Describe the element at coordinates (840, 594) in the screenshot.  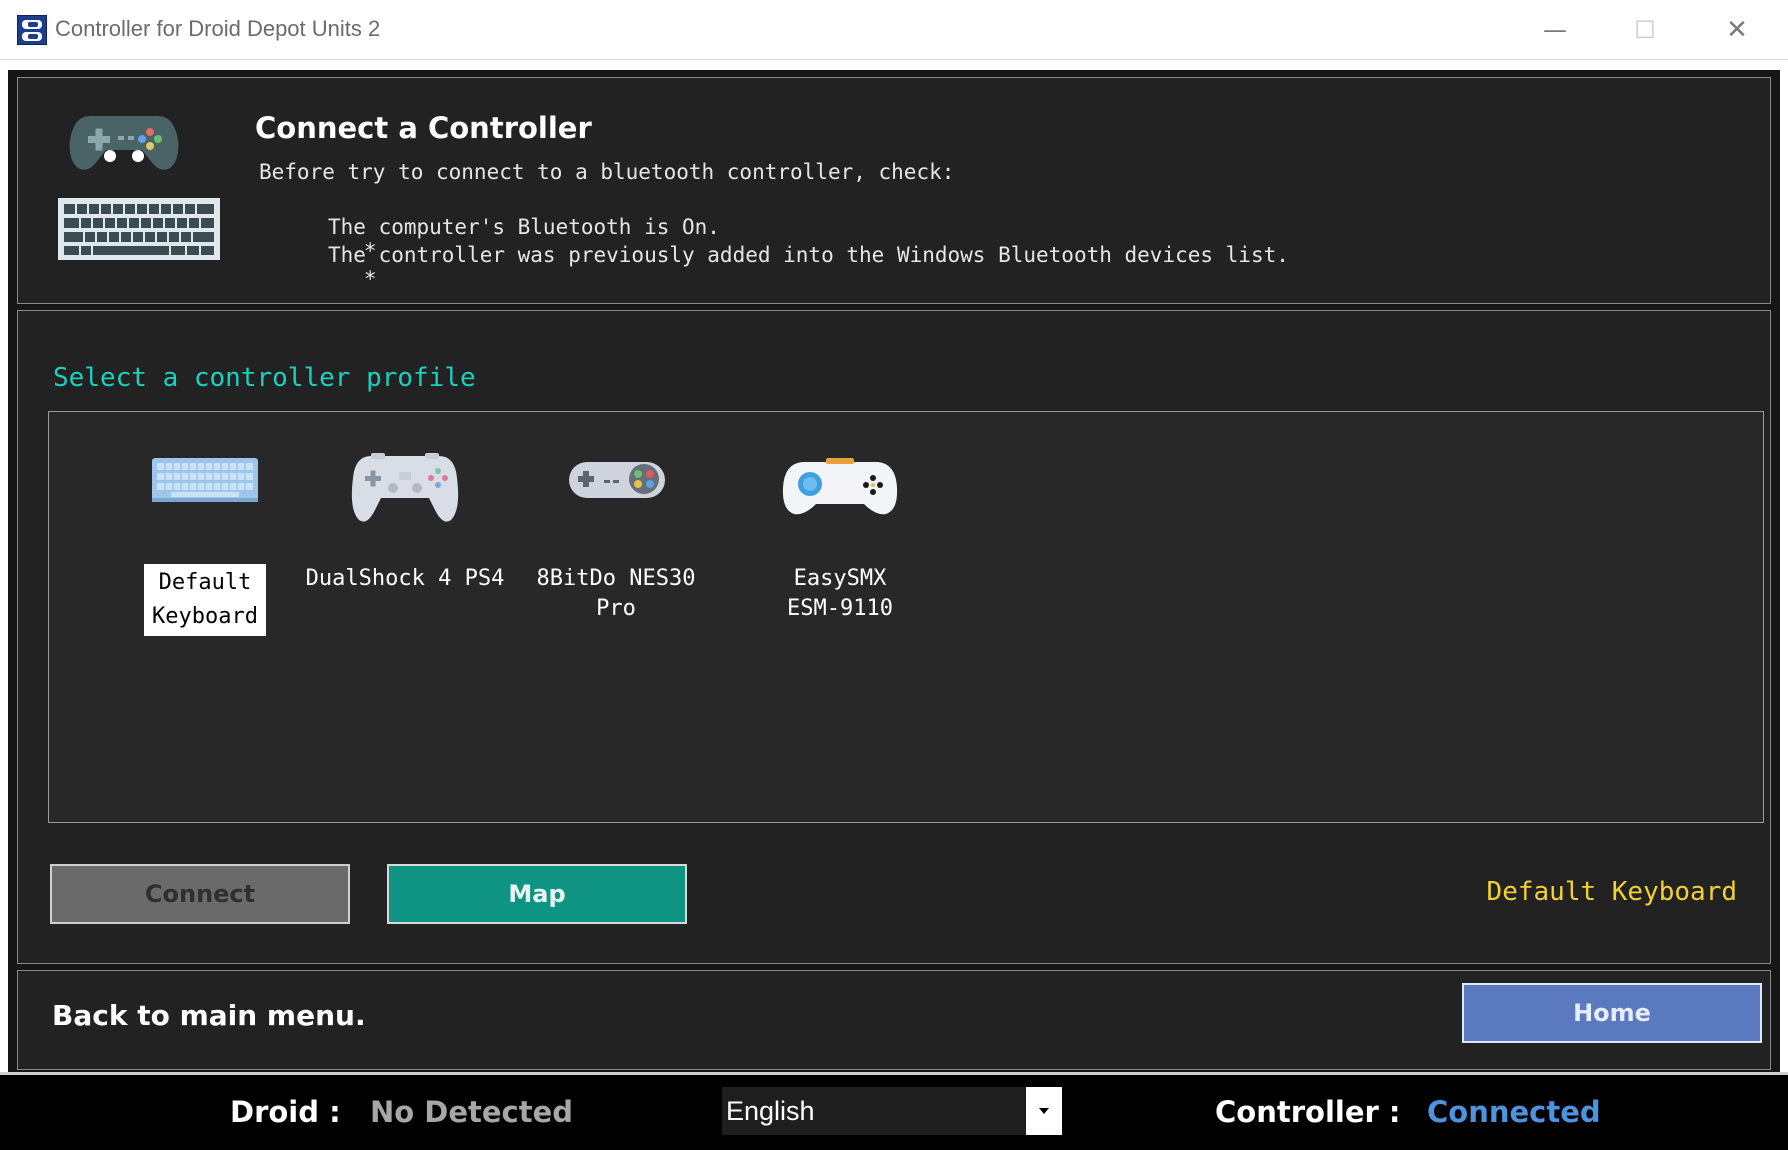
I see `profile-label: EasySMX ESM-9110` at that location.